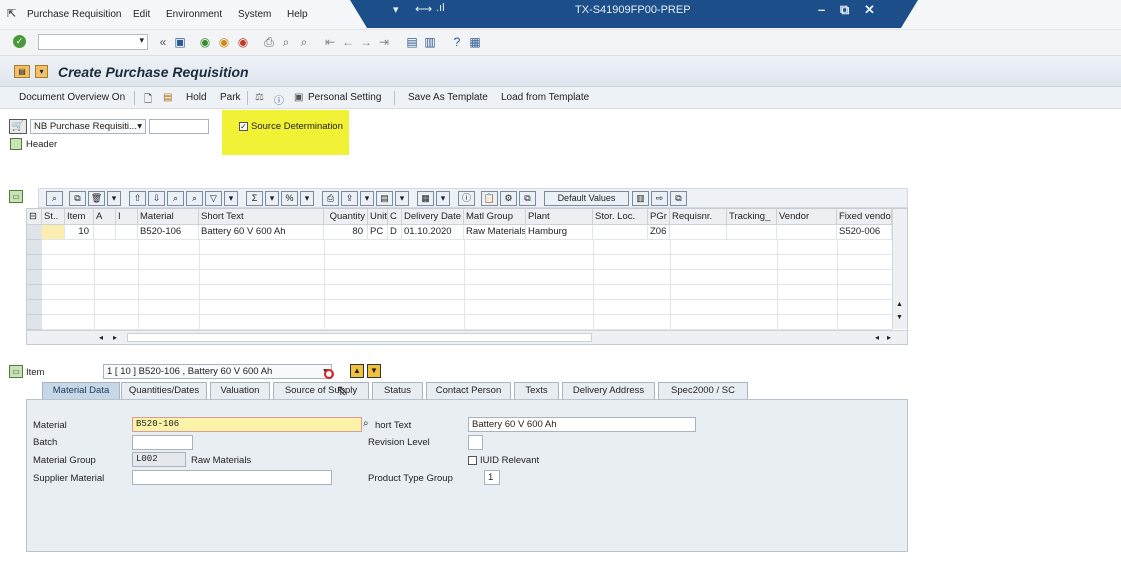 This screenshot has width=1121, height=583. I want to click on table-cell: Raw Materials, so click(495, 232).